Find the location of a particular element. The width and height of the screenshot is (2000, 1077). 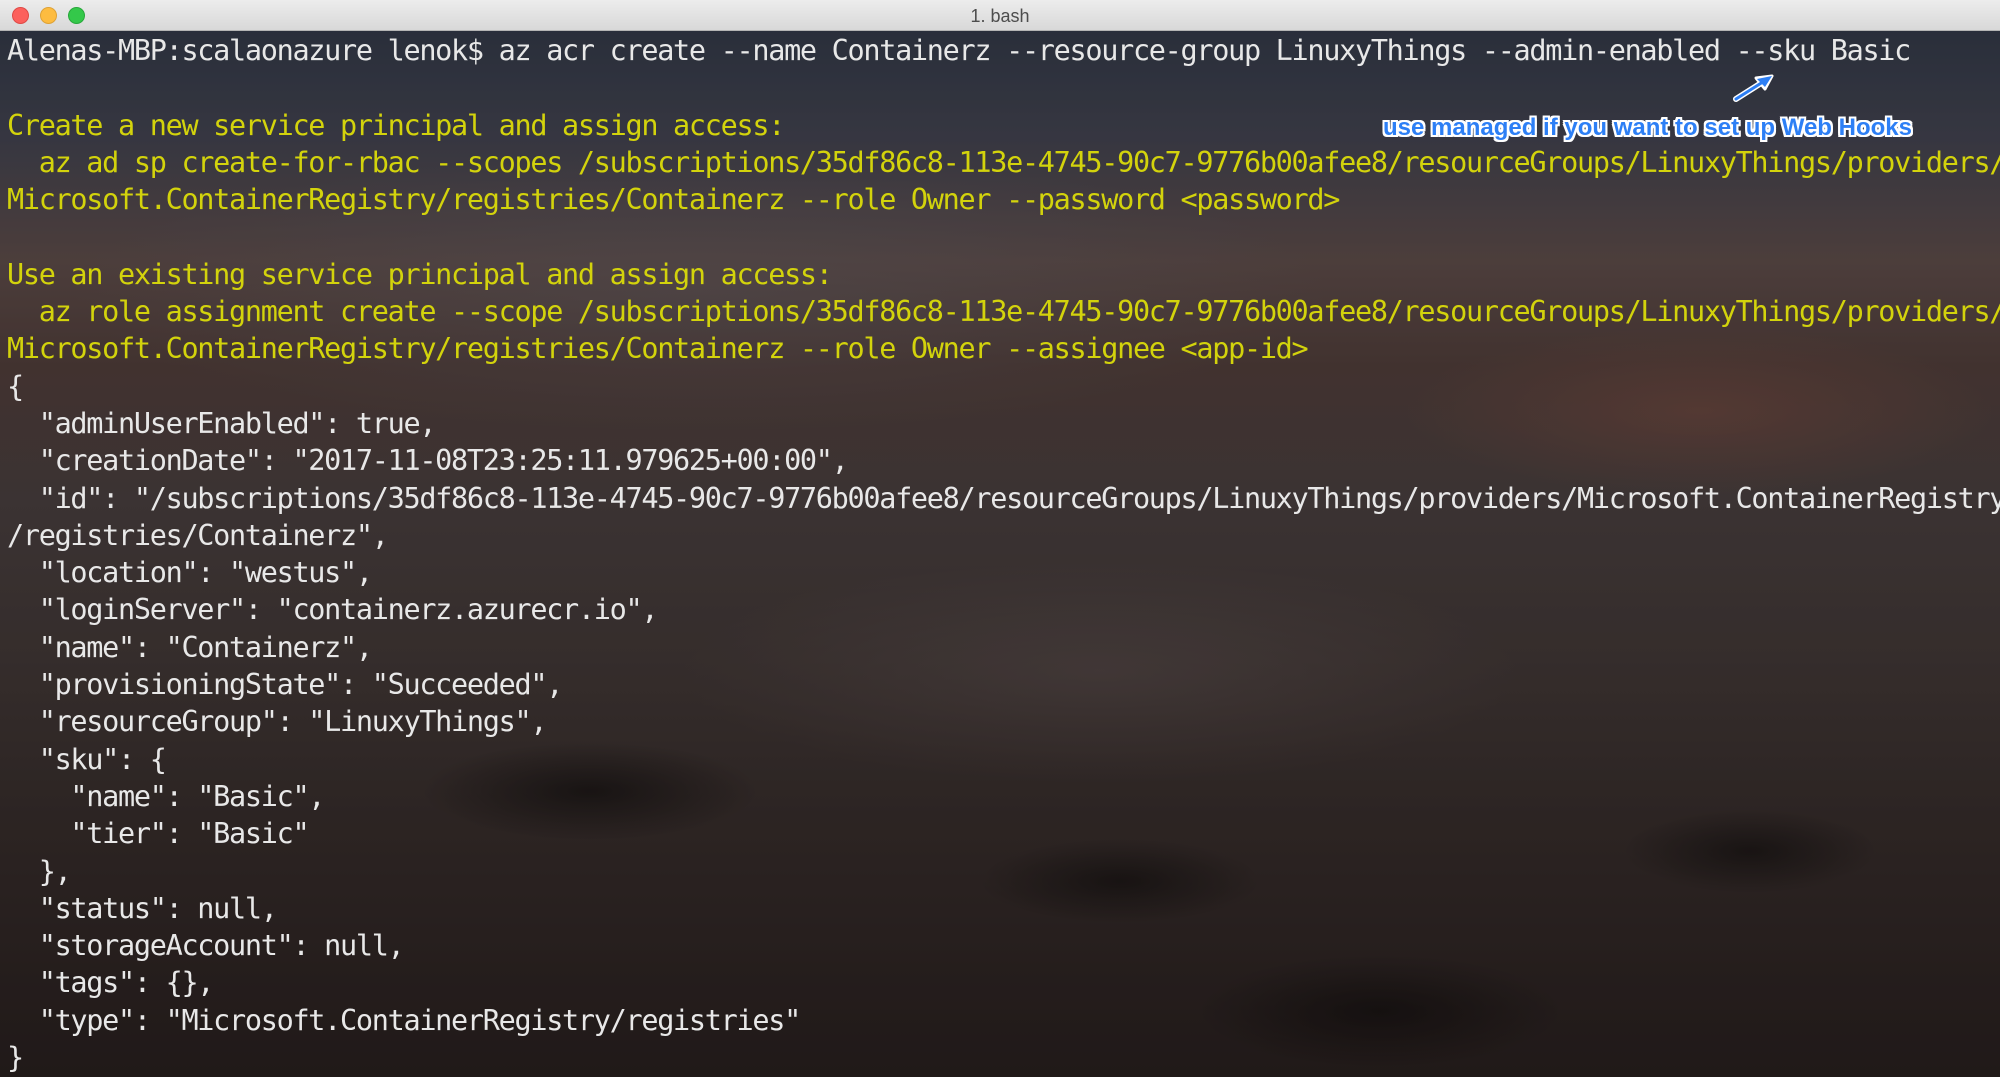

terminal-line-json: "storageAccount": null, is located at coordinates (206, 946).